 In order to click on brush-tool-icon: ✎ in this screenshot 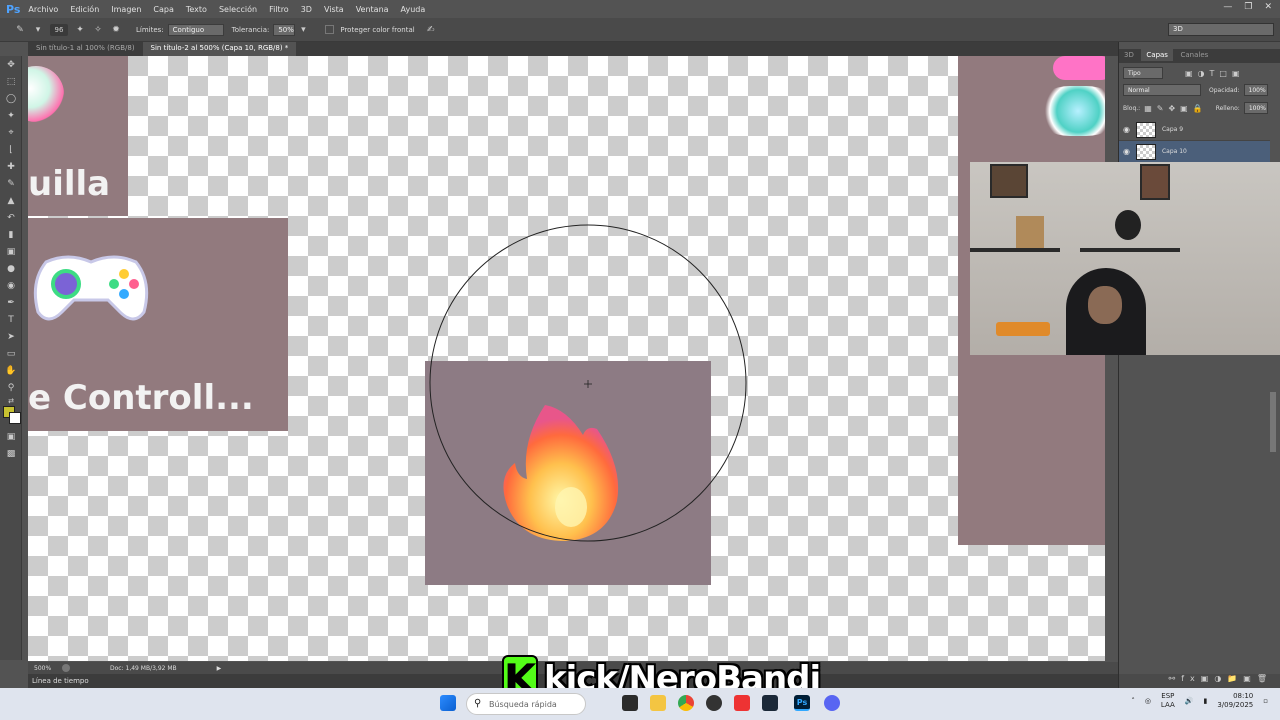, I will do `click(11, 183)`.